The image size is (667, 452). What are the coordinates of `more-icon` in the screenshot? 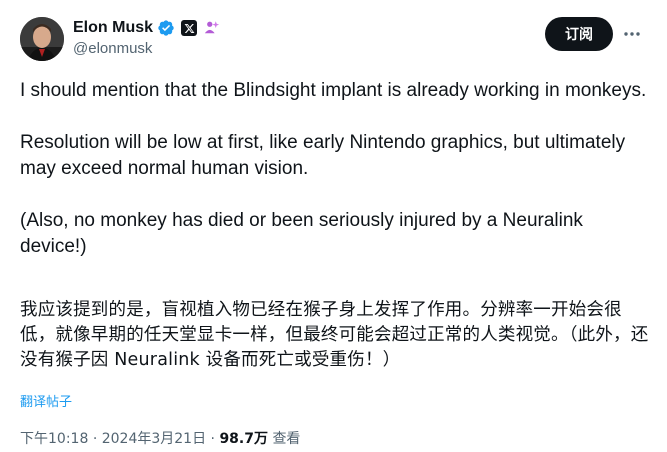 It's located at (632, 34).